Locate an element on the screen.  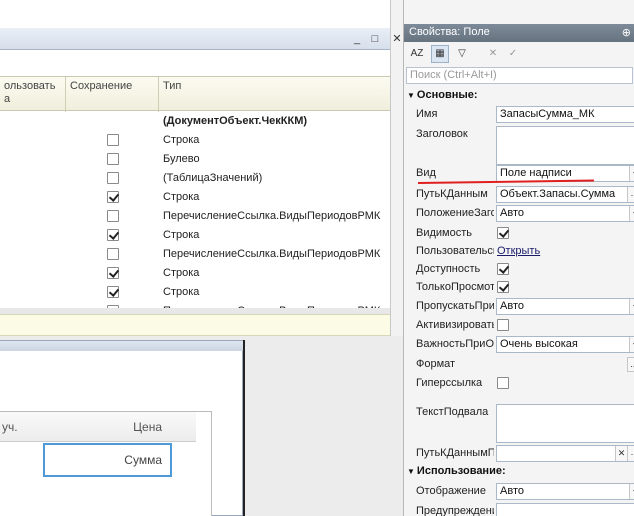
prop-enabled: Доступность is located at coordinates (523, 270).